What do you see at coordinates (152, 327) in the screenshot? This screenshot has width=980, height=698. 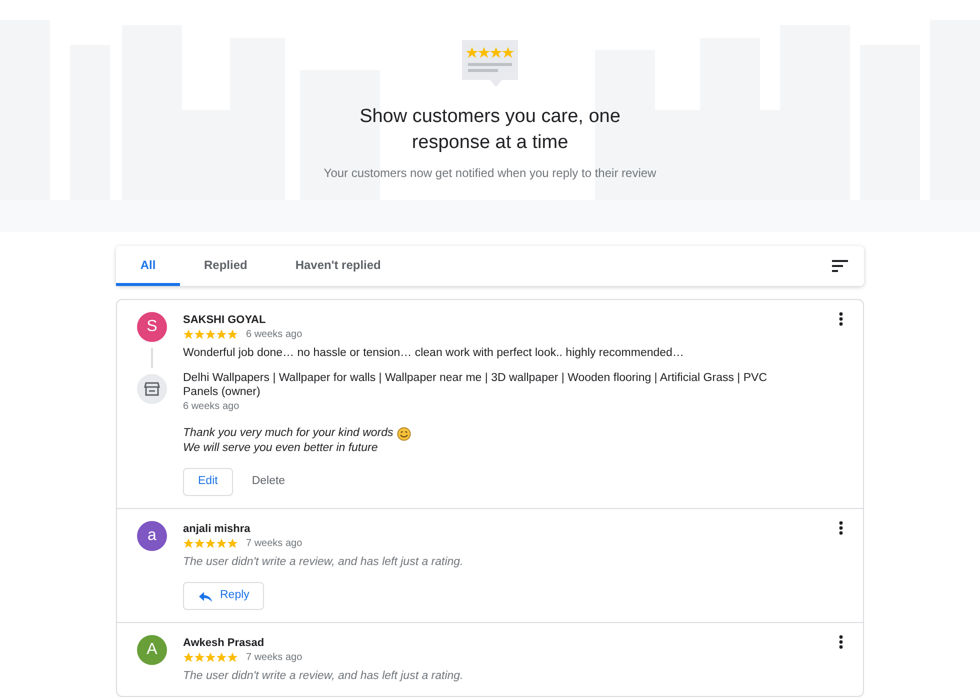 I see `avatar: S` at bounding box center [152, 327].